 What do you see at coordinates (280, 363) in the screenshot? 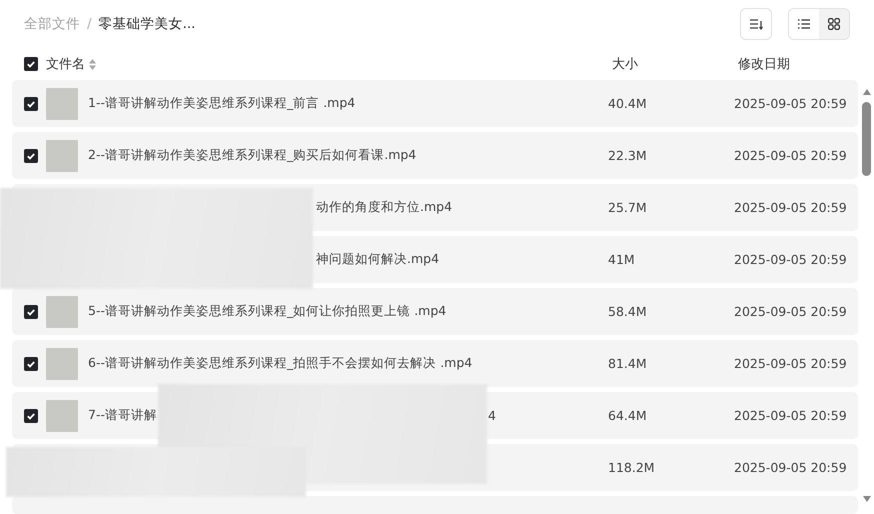
I see `file-name: 6--谱哥讲解动作美姿思维系列课程_拍照手不会摆如何去解决 .mp4` at bounding box center [280, 363].